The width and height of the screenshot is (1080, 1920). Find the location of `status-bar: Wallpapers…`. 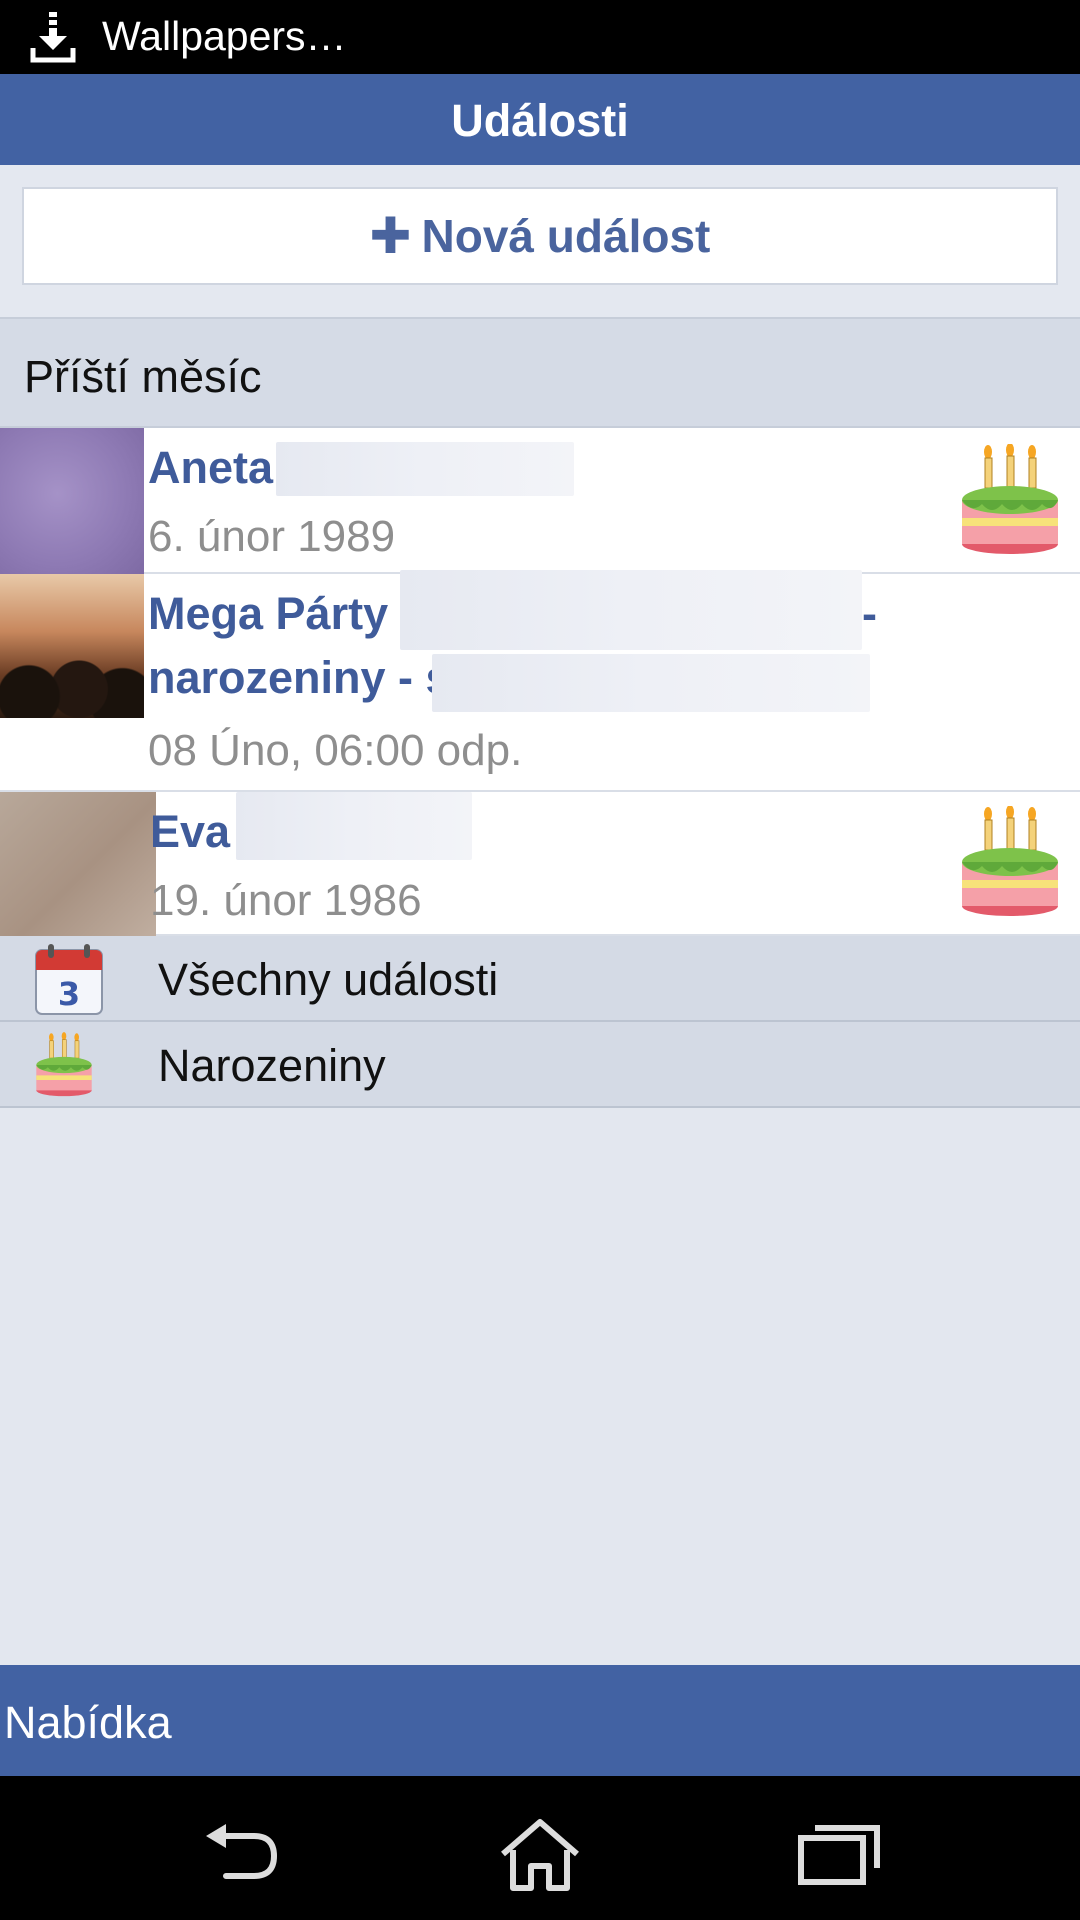

status-bar: Wallpapers… is located at coordinates (540, 37).